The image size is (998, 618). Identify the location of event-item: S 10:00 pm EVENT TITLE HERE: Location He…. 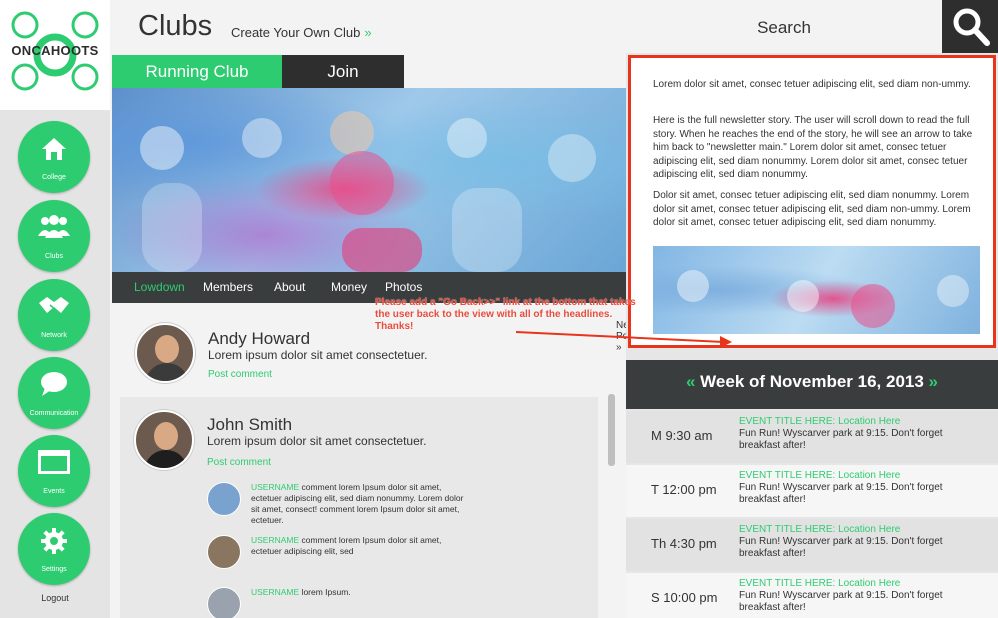
(812, 595).